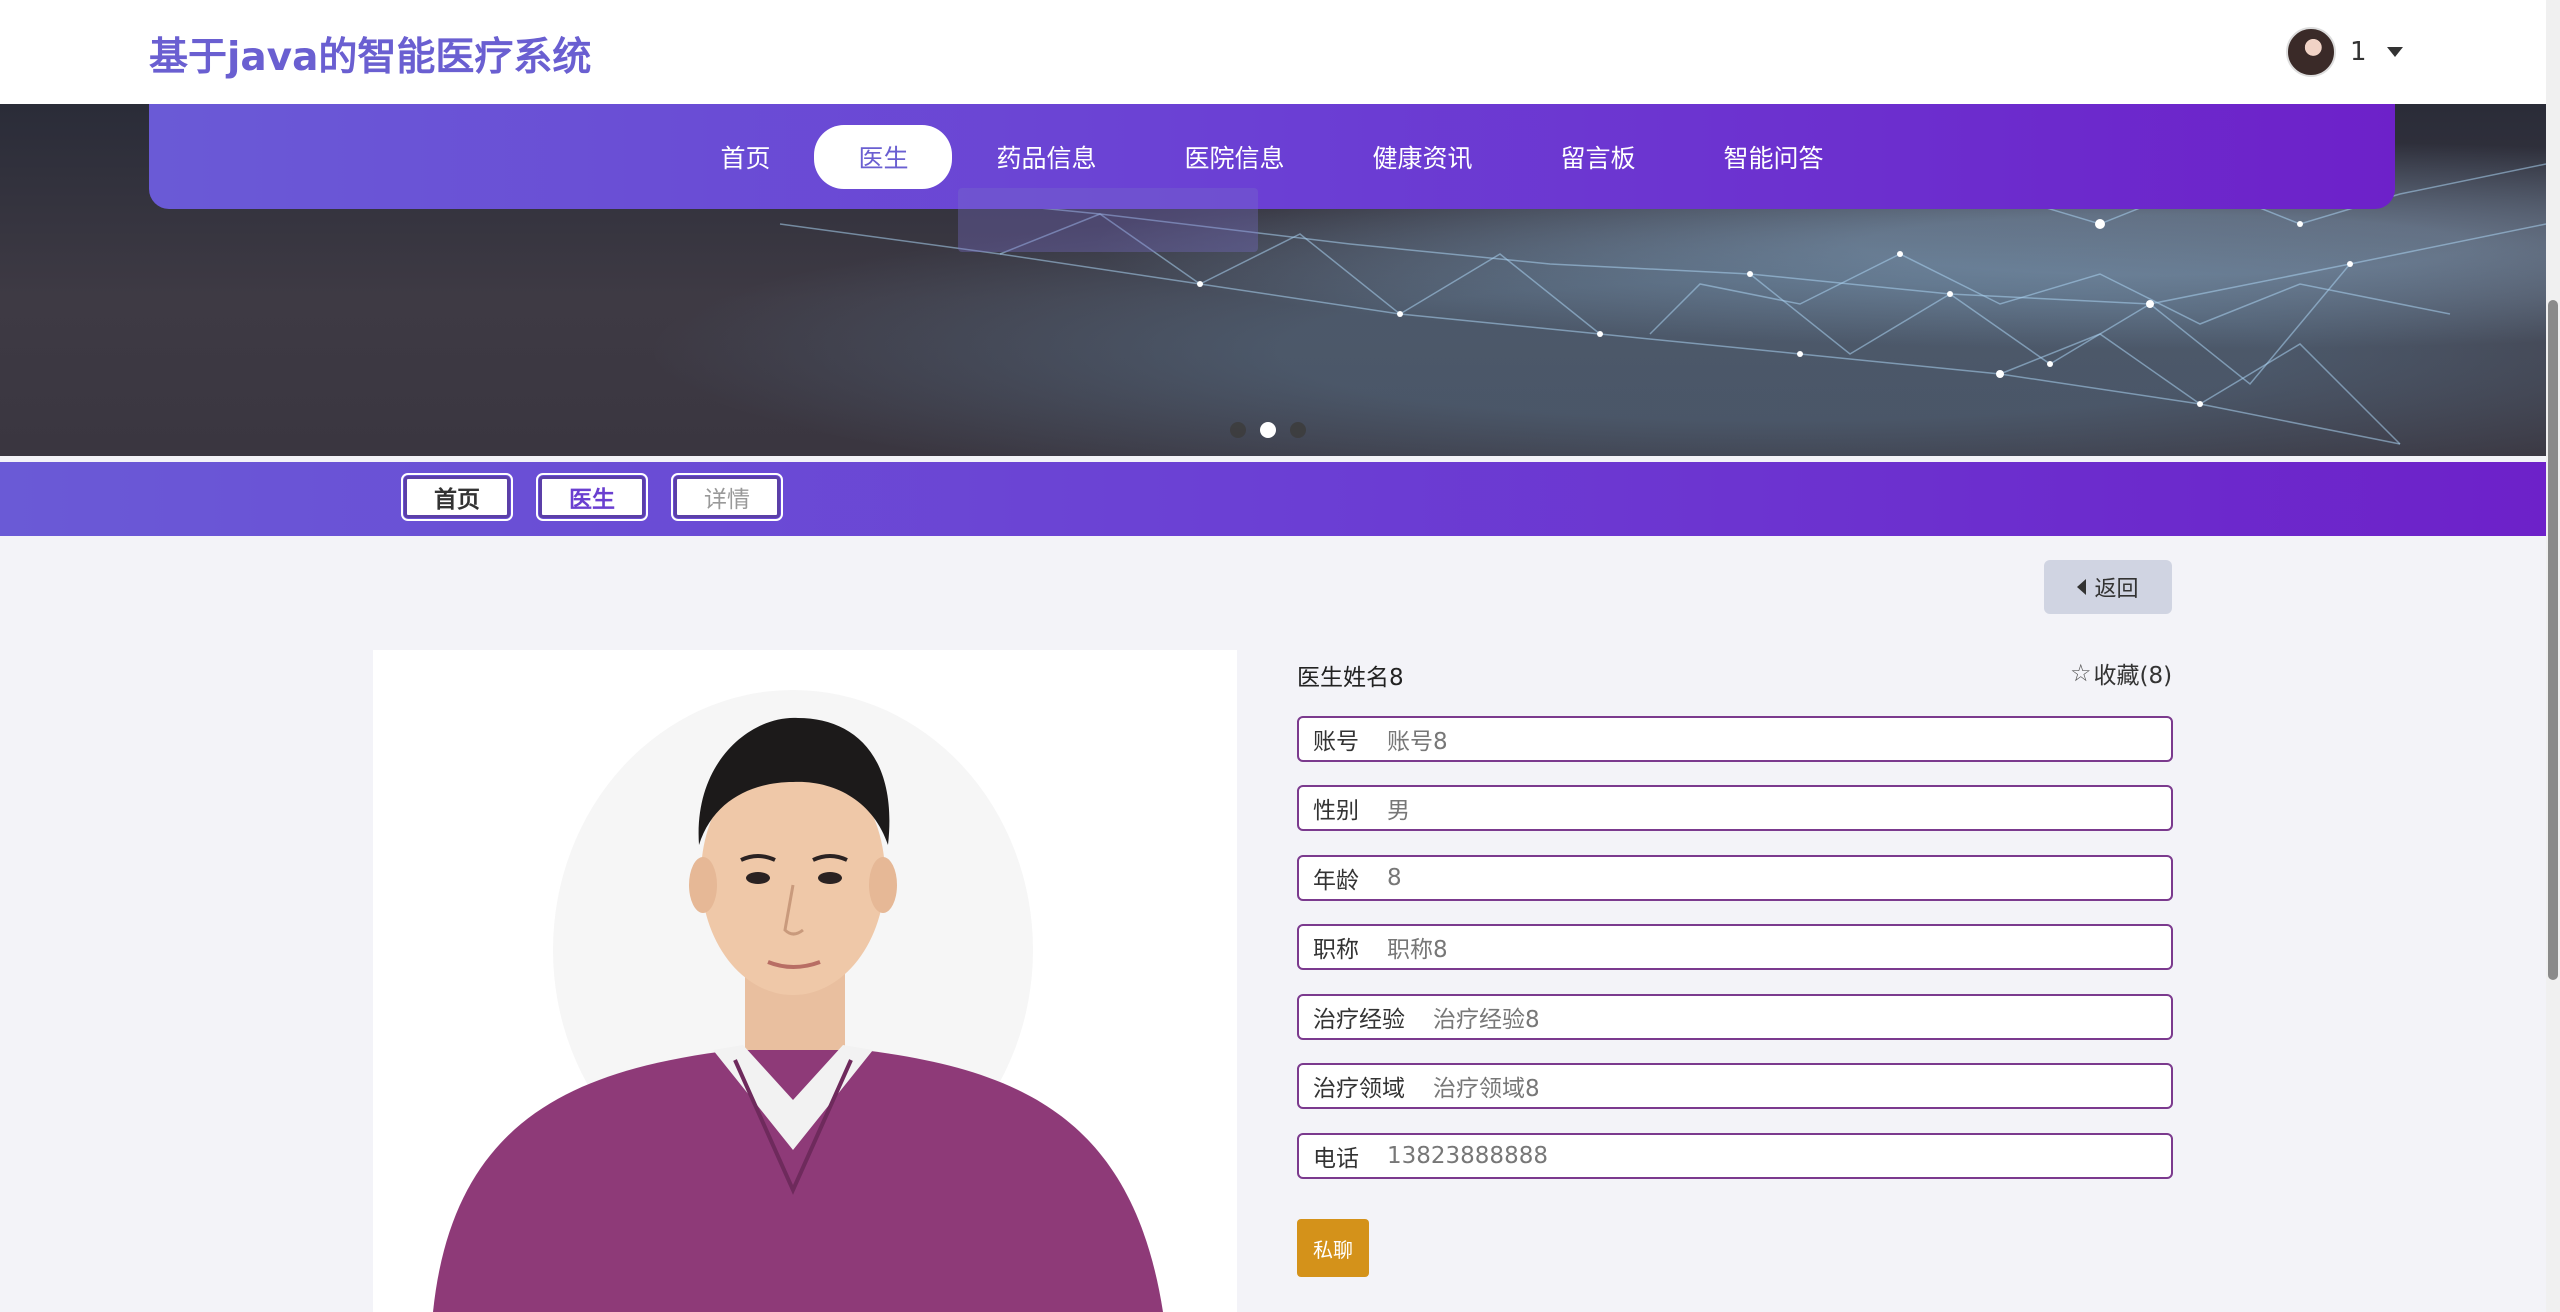  I want to click on favorite-label: 收藏(8), so click(2133, 676).